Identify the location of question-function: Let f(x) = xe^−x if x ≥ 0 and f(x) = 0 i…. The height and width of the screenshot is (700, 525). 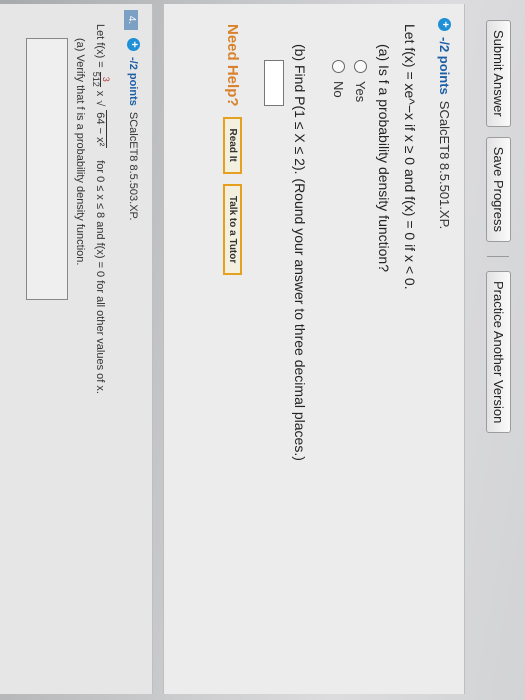
(410, 157).